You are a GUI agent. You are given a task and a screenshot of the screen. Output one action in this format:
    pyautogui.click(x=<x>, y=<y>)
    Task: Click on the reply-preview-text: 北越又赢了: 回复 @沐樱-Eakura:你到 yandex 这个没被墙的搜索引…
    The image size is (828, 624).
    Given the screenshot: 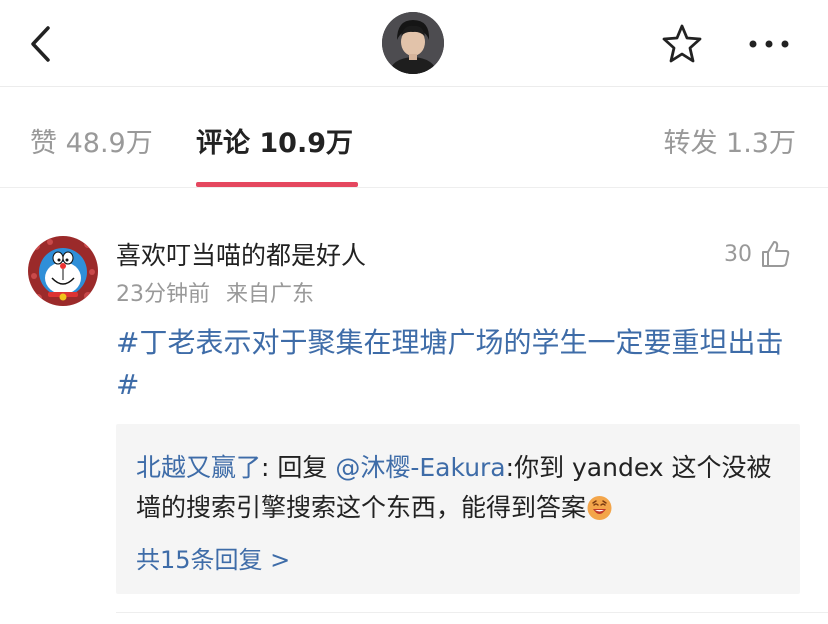 What is the action you would take?
    pyautogui.click(x=456, y=488)
    